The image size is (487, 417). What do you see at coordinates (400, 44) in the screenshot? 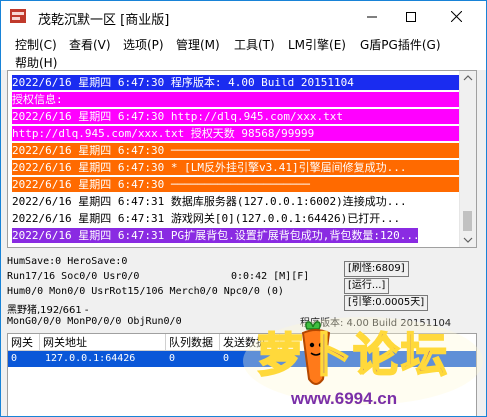
I see `menu-gshield-plugin: G盾PG插件(G)` at bounding box center [400, 44].